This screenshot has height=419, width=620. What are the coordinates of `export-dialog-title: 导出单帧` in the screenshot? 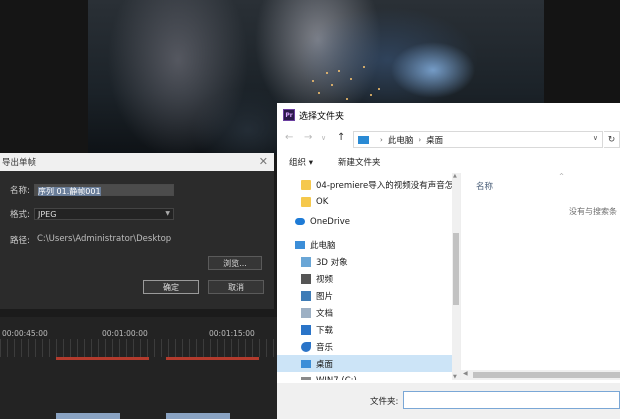 It's located at (19, 163).